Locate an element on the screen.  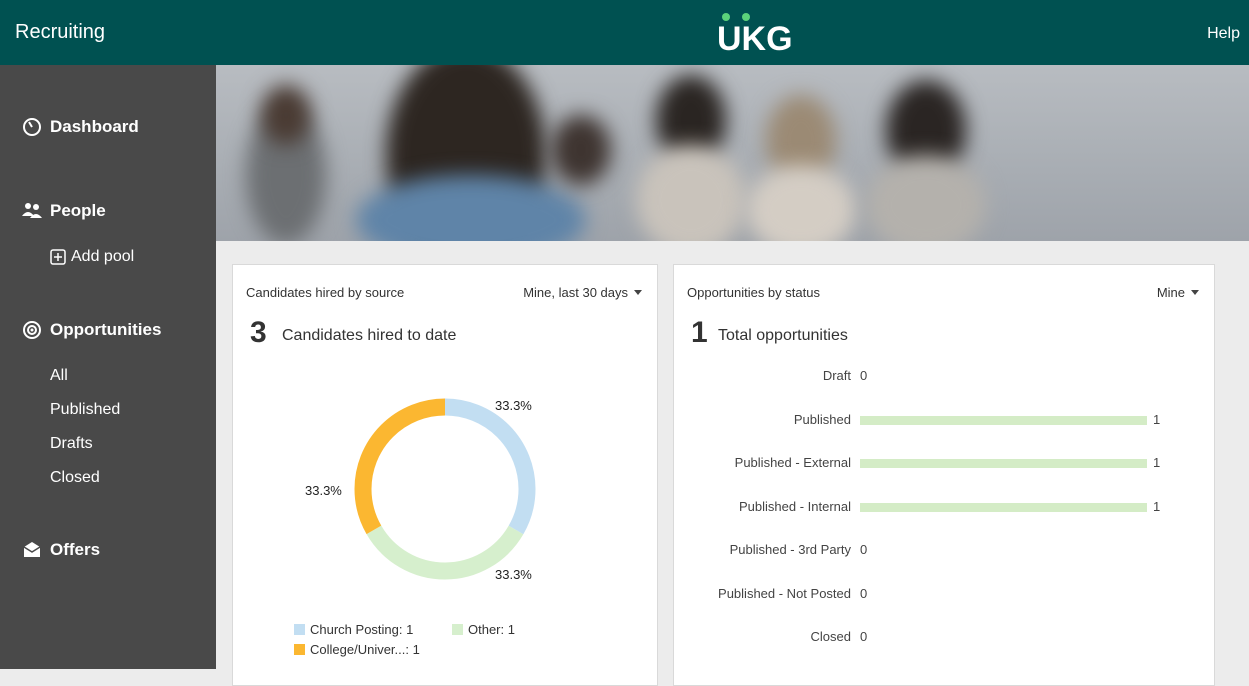
nav-dashboard-label: Dashboard is located at coordinates (94, 126).